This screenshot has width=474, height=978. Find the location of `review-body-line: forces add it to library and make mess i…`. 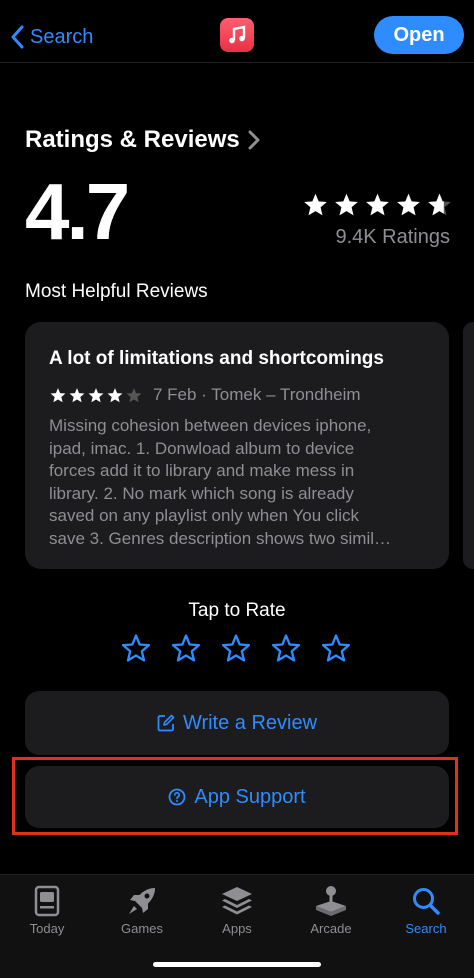

review-body-line: forces add it to library and make mess i… is located at coordinates (202, 470).